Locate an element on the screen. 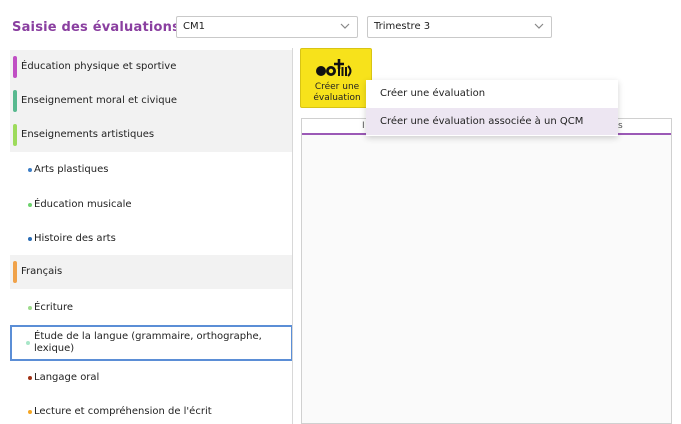 Image resolution: width=681 pixels, height=424 pixels. subject-label: Enseignements artistiques is located at coordinates (88, 134).